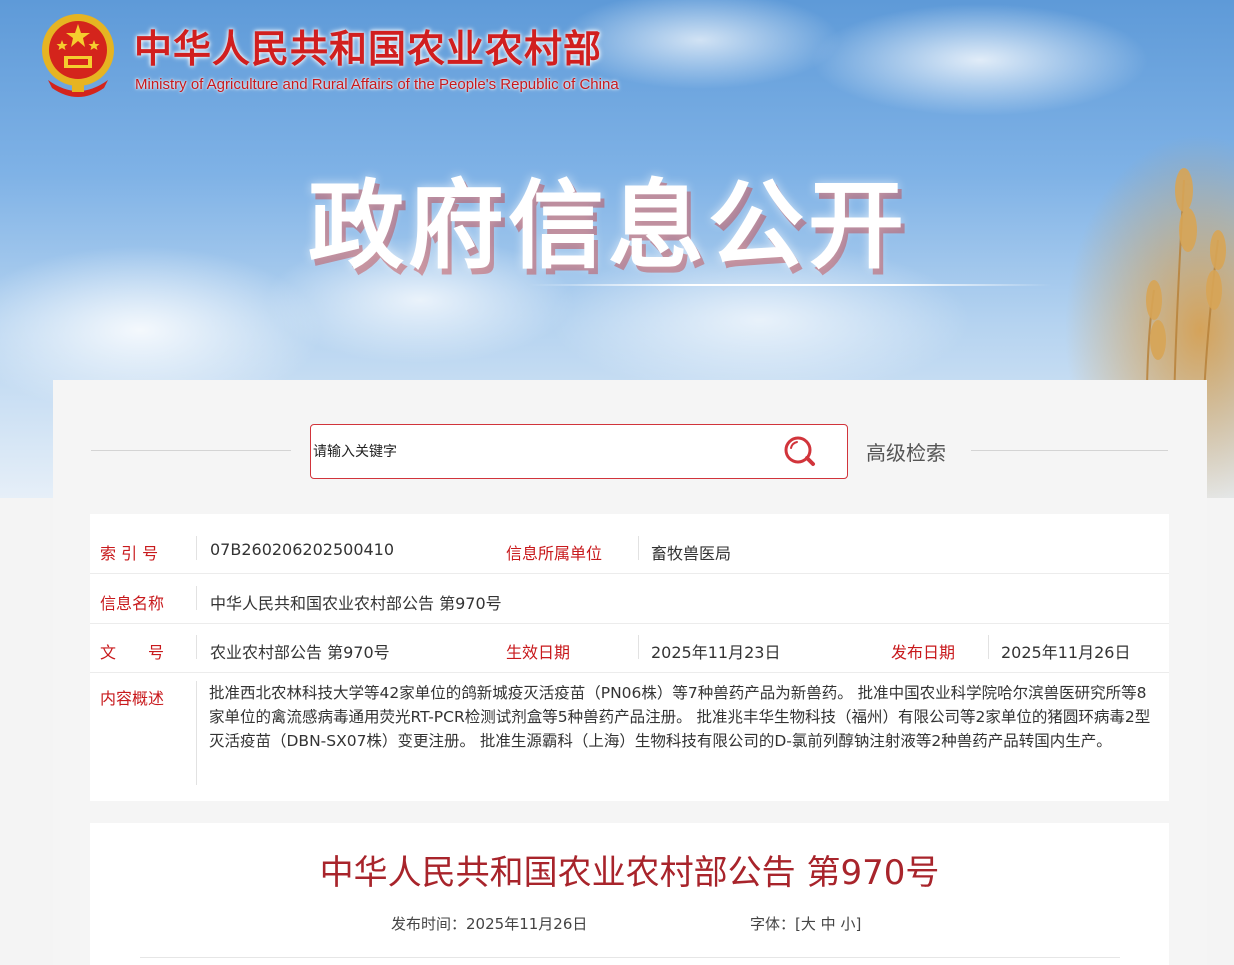 The height and width of the screenshot is (965, 1234). I want to click on info-row-index: 索 引 号 07B260206202500410 信息所属单位 畜牧兽医局, so click(629, 544).